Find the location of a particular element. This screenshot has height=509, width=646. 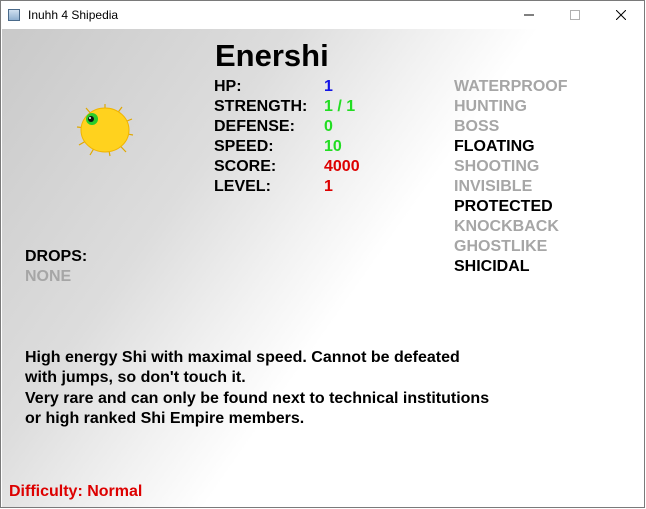

flag-floating: FLOATING is located at coordinates (494, 146).